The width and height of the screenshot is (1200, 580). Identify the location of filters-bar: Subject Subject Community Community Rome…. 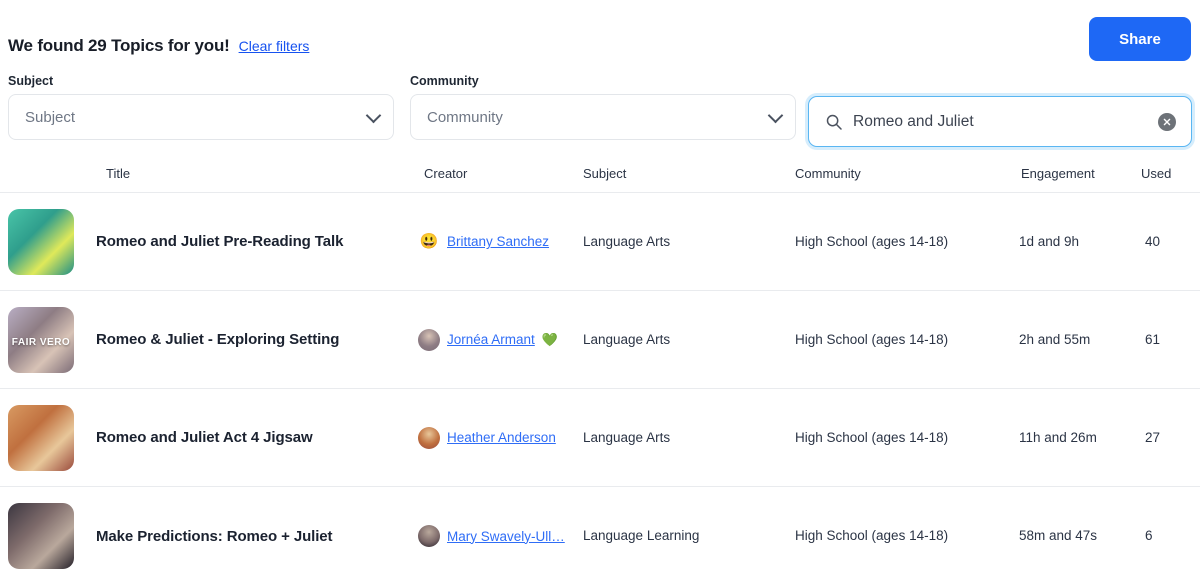
(600, 105).